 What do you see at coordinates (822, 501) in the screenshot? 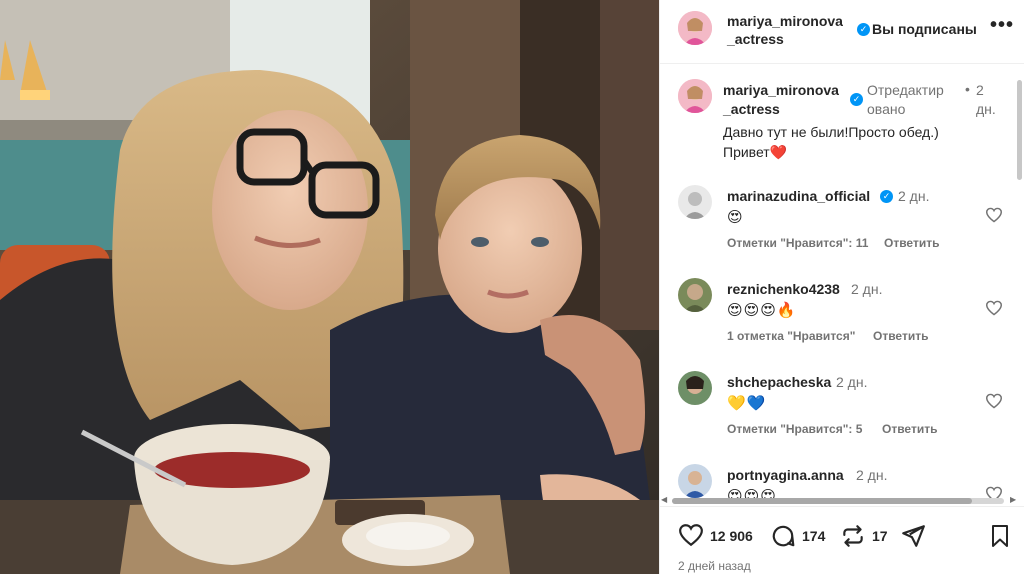
I see `scrollbar-thumb` at bounding box center [822, 501].